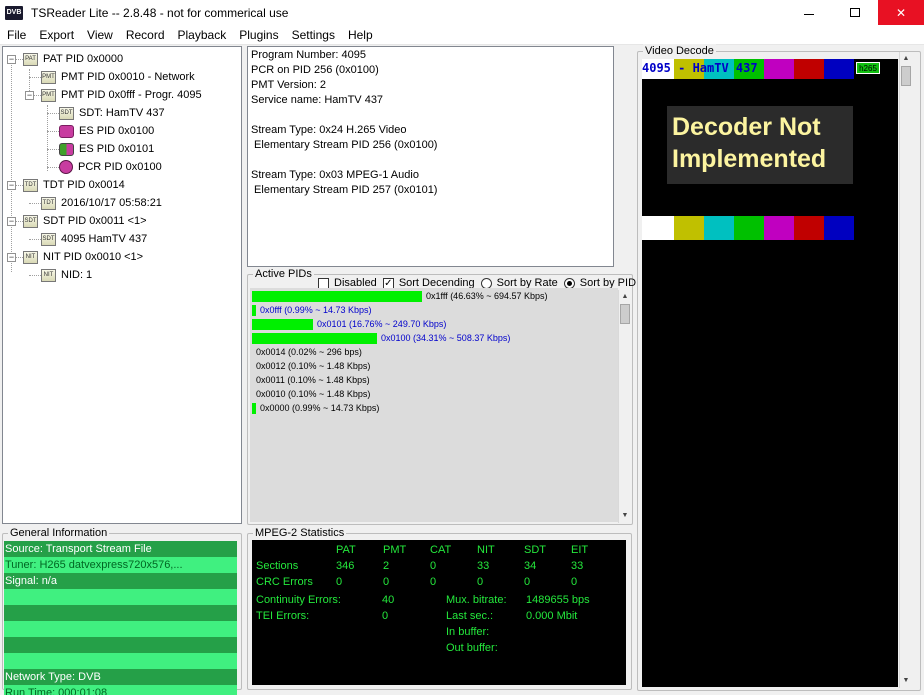 The width and height of the screenshot is (924, 695). I want to click on tree-node: ES PID 0x0100, so click(106, 131).